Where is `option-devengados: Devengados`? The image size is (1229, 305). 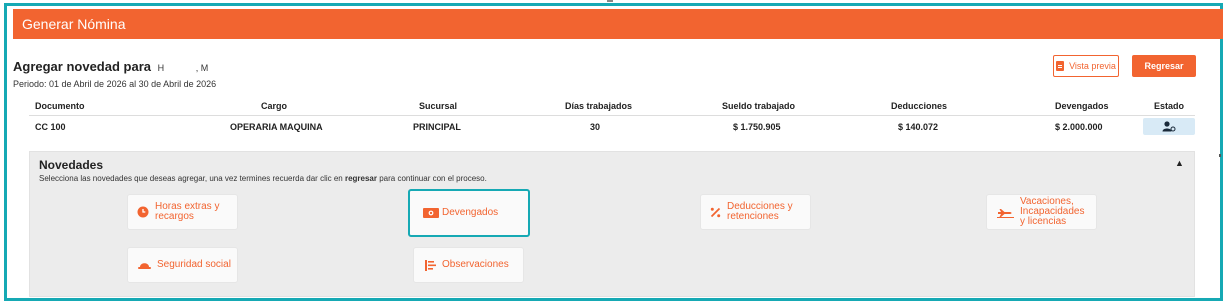
option-devengados: Devengados is located at coordinates (469, 213).